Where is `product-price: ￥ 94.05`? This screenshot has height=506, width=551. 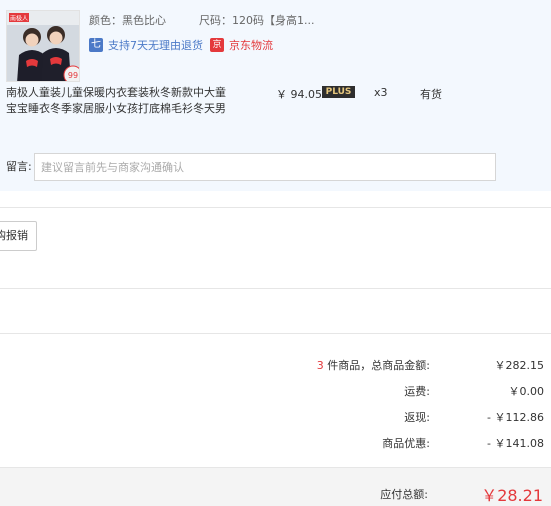 product-price: ￥ 94.05 is located at coordinates (299, 94).